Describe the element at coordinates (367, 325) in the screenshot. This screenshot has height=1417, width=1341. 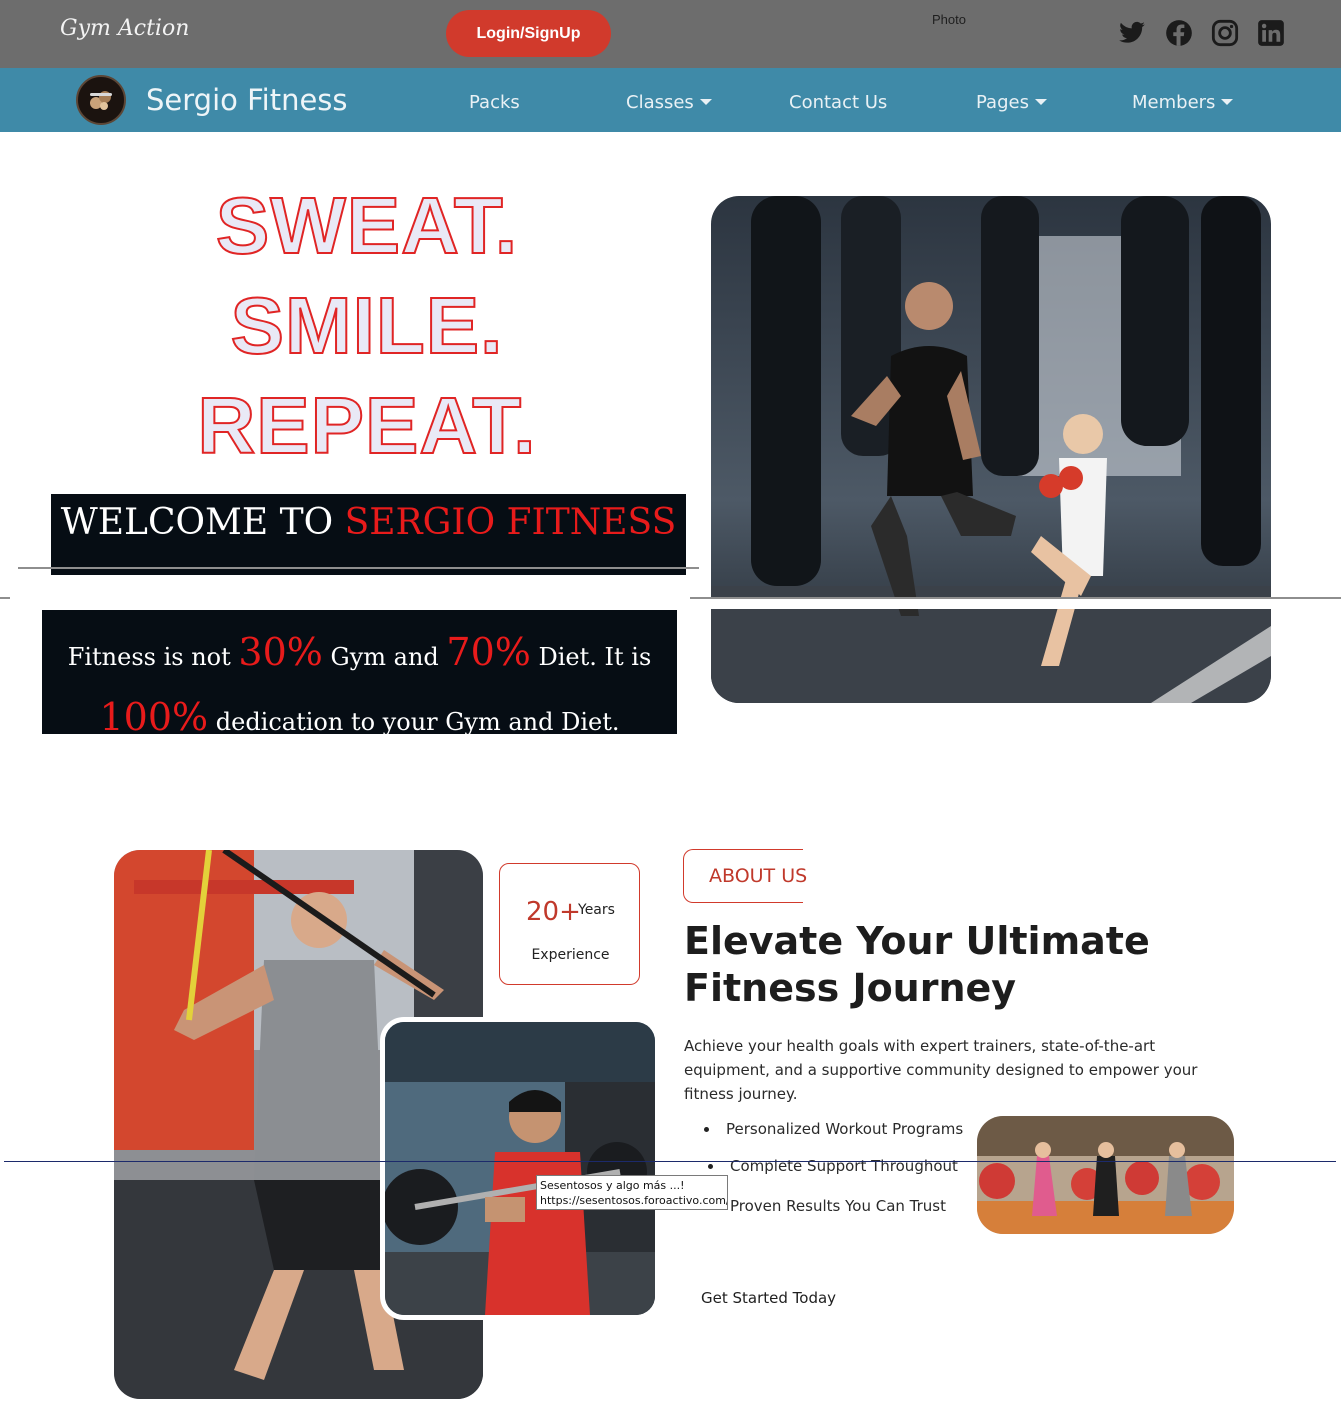
I see `hero-line-smile: SMILE.` at that location.